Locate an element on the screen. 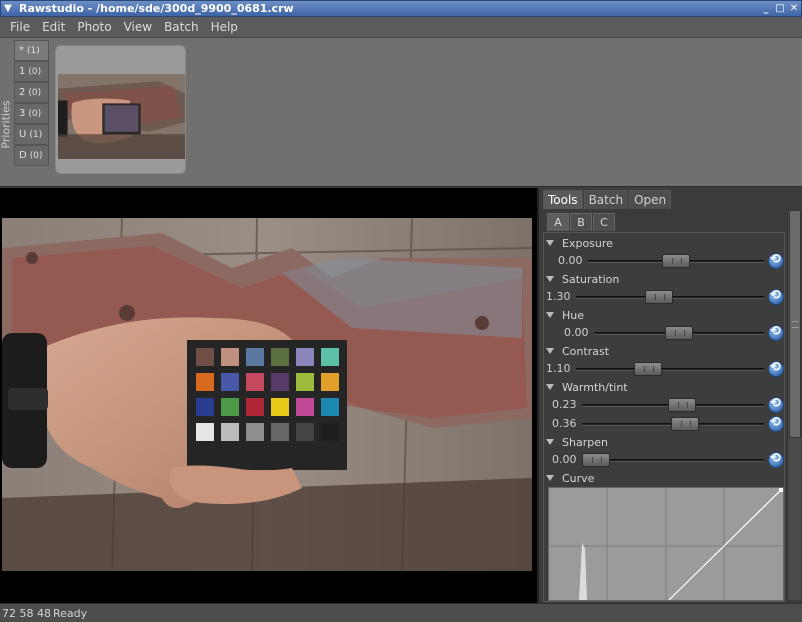 The width and height of the screenshot is (802, 622). tools-scrollbar is located at coordinates (794, 405).